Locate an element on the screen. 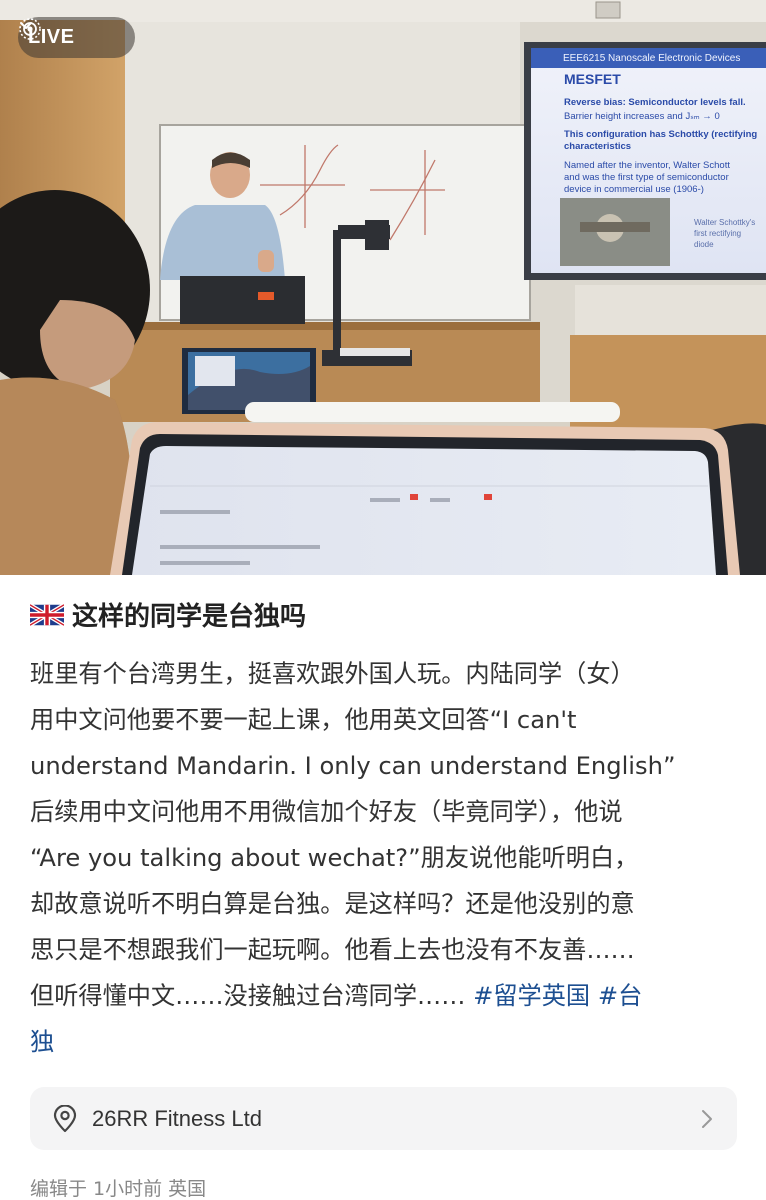 This screenshot has width=766, height=1200. post-body-line: 但听得懂中文……没接触过台湾同学…… #留学英国 #台 is located at coordinates (386, 996).